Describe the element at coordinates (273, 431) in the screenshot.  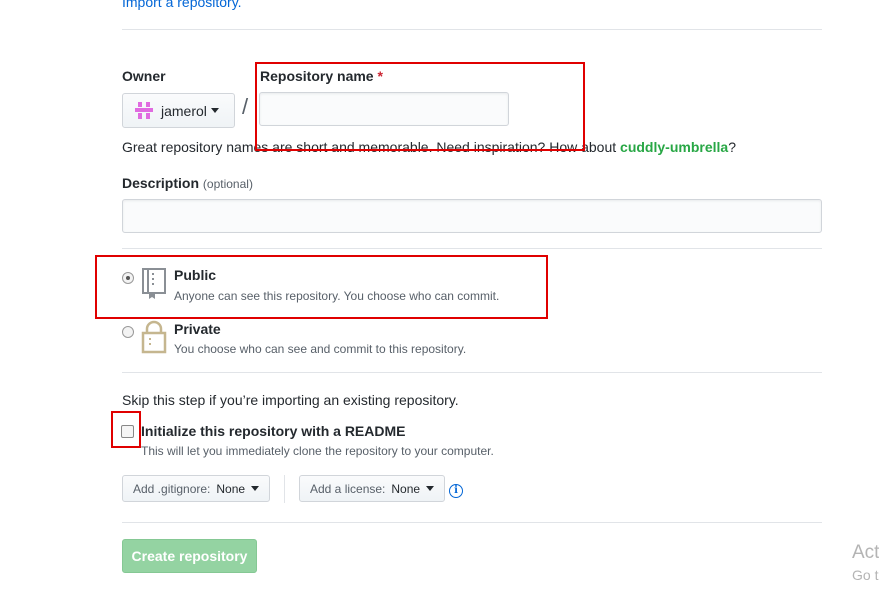
I see `readme-label: Initialize this repository with a README` at that location.